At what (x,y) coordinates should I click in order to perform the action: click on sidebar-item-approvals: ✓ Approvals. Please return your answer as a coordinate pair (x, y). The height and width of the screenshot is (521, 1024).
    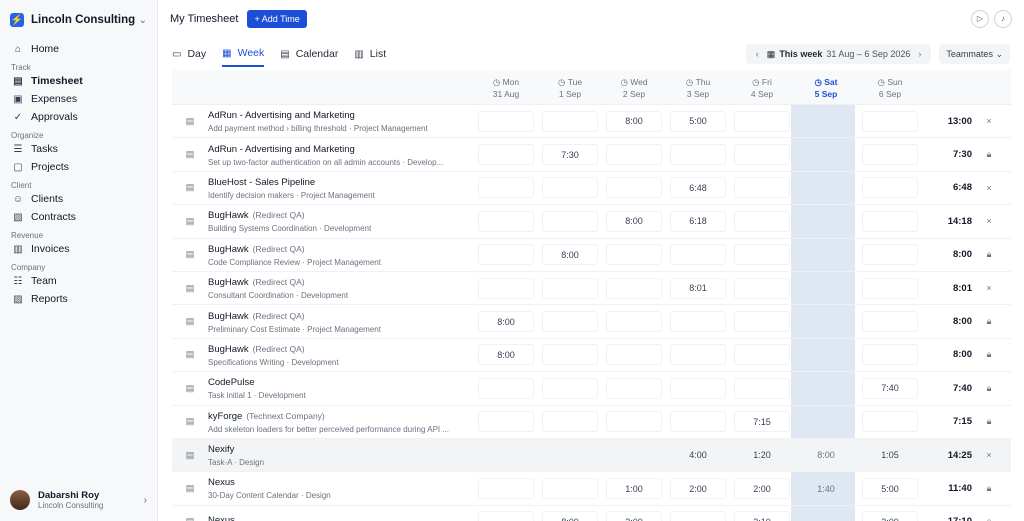
    Looking at the image, I should click on (78, 117).